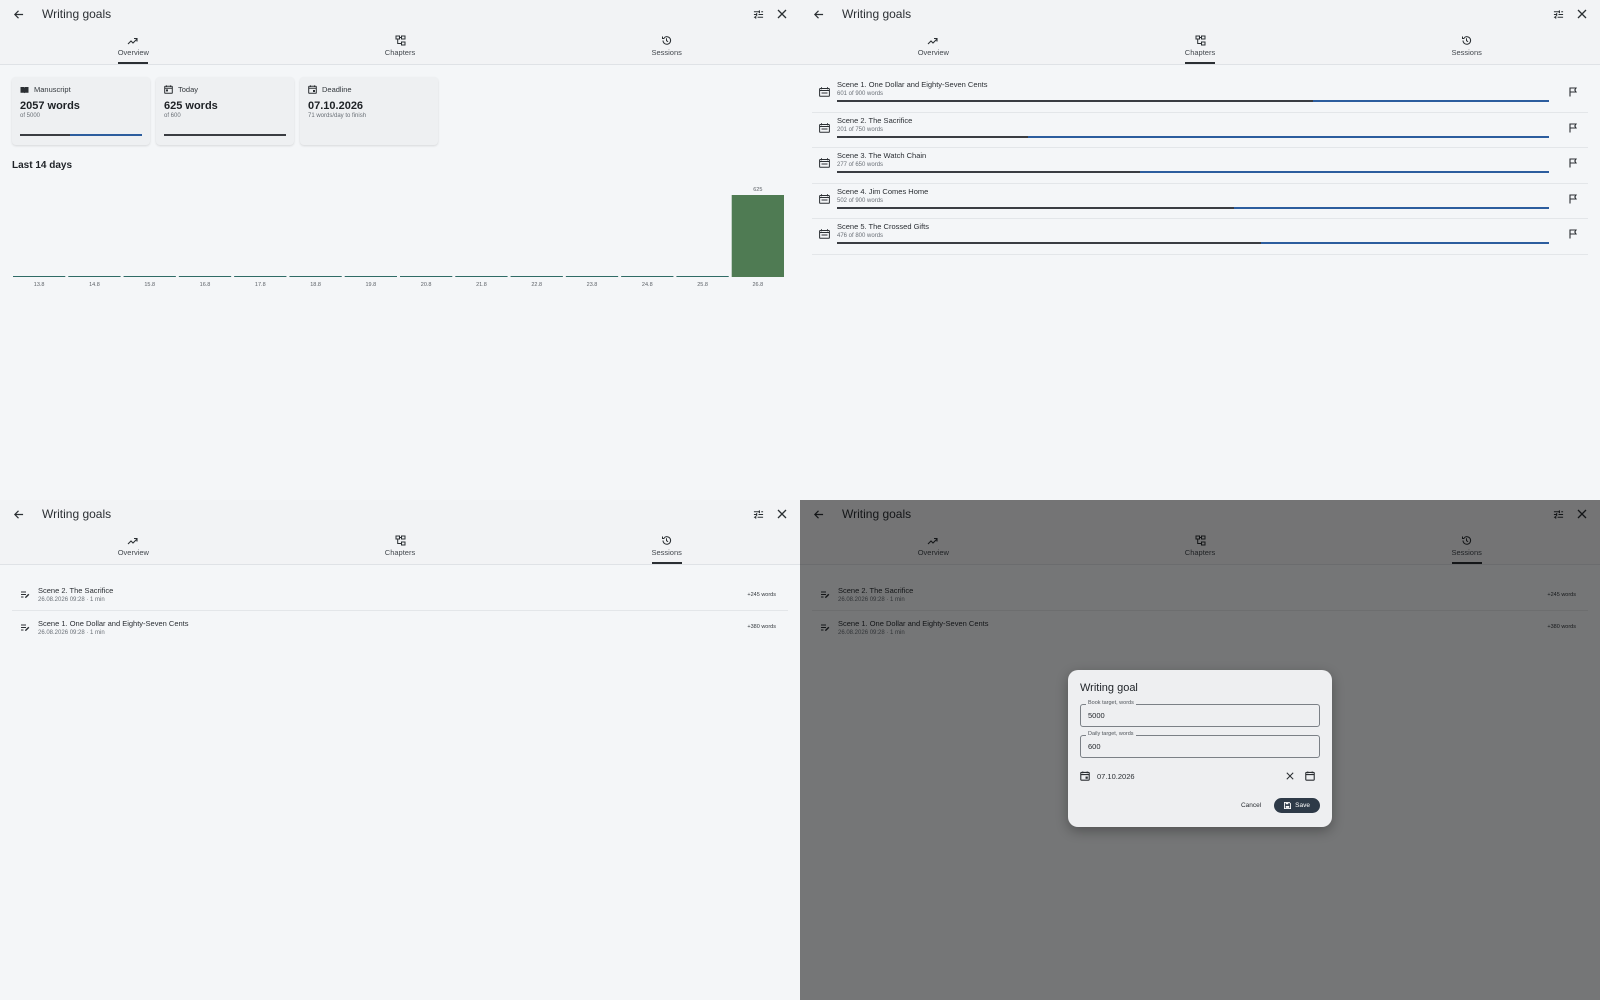 The width and height of the screenshot is (1600, 1000). Describe the element at coordinates (757, 285) in the screenshot. I see `x-tick-label: 26.8` at that location.